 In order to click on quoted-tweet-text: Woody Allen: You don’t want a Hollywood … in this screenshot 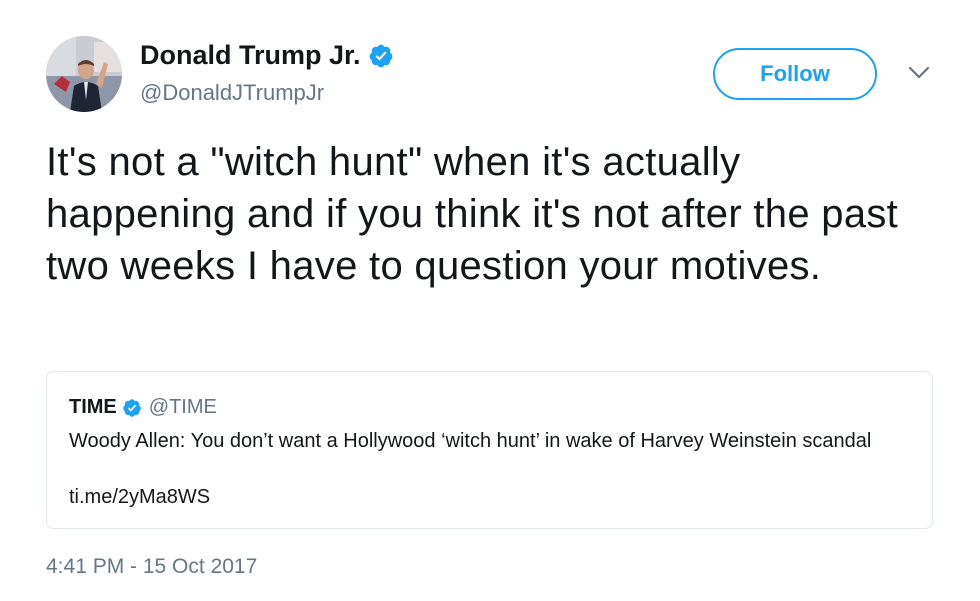, I will do `click(470, 441)`.